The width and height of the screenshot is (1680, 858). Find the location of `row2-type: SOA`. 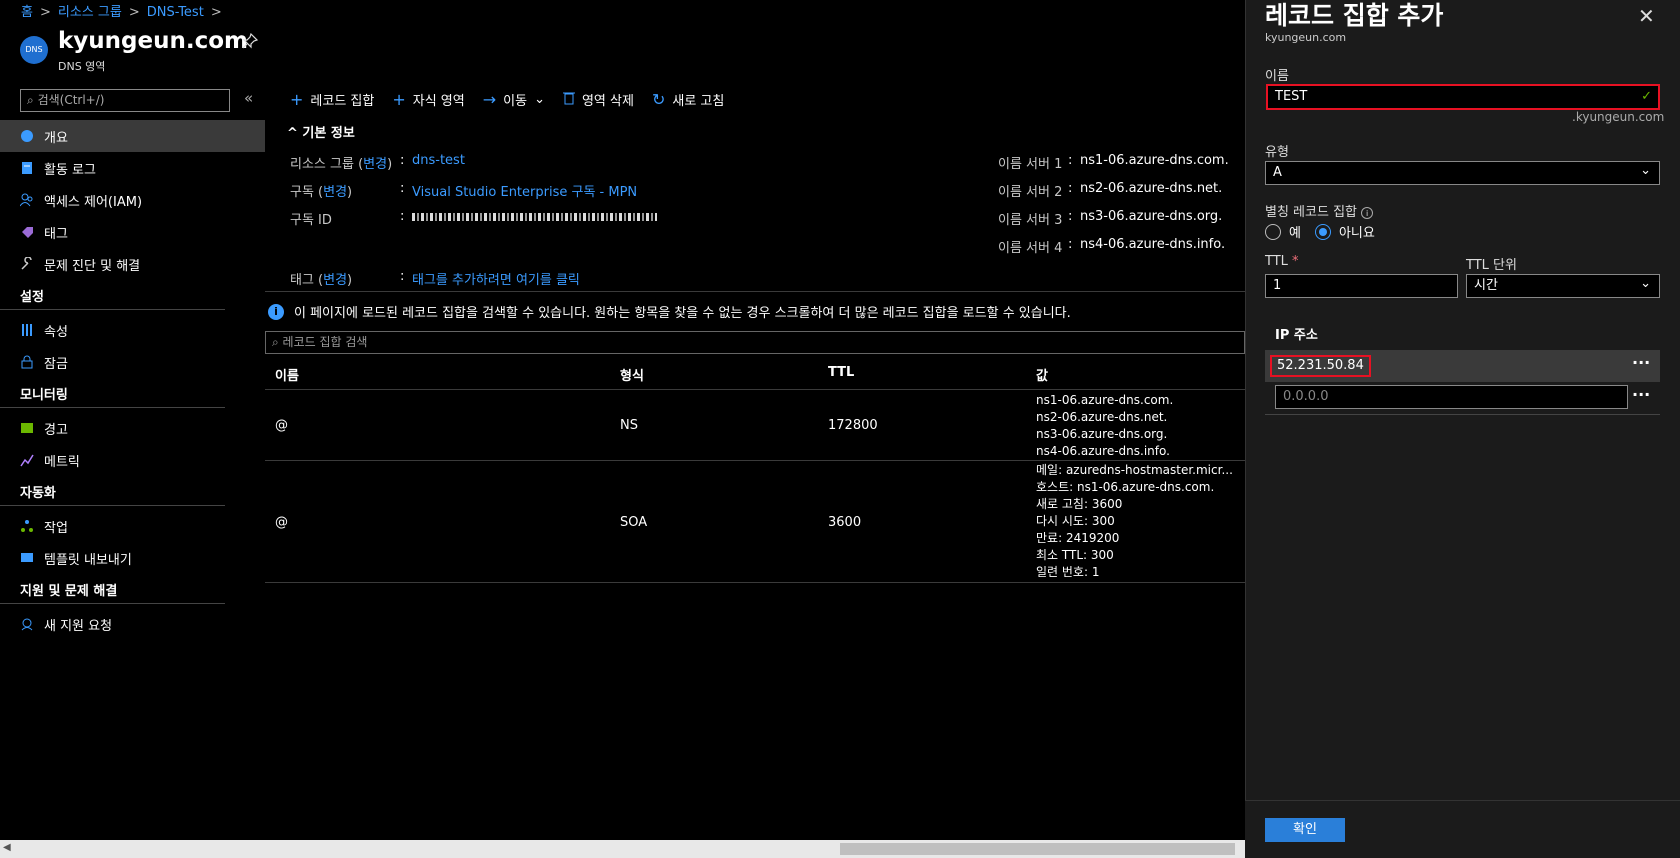

row2-type: SOA is located at coordinates (634, 522).